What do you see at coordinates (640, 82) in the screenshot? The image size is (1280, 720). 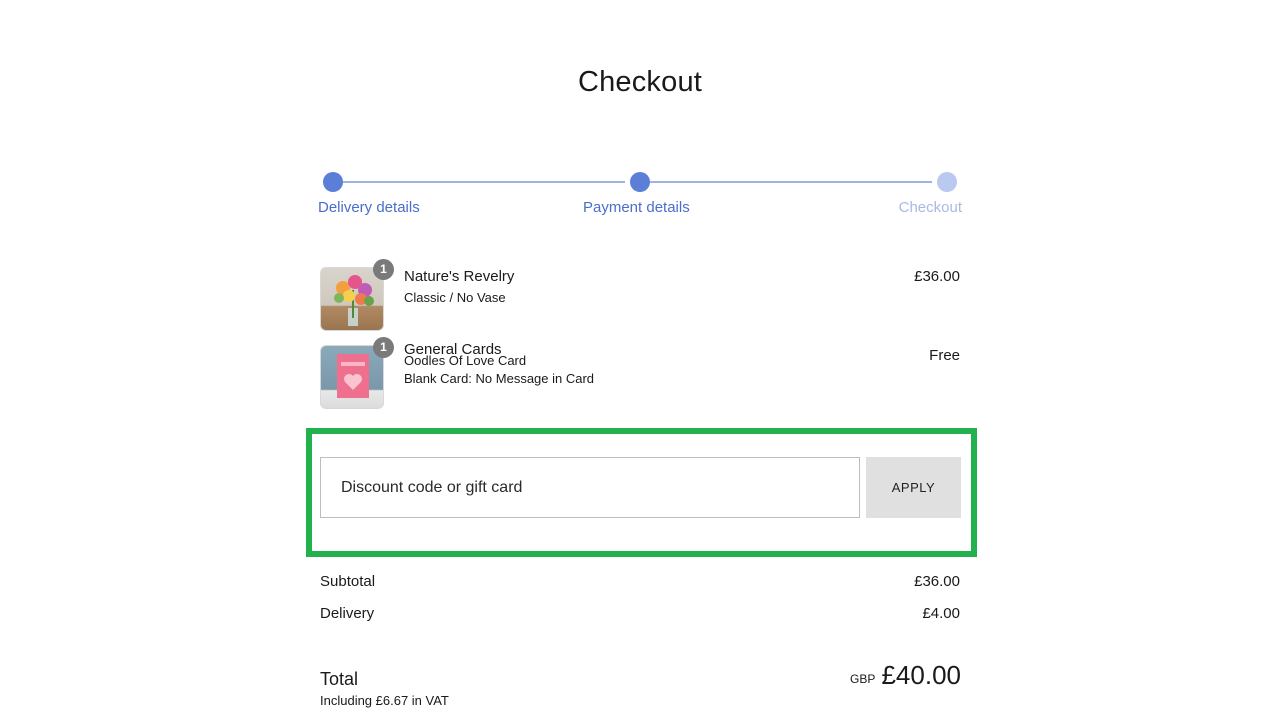 I see `page-title: Checkout` at bounding box center [640, 82].